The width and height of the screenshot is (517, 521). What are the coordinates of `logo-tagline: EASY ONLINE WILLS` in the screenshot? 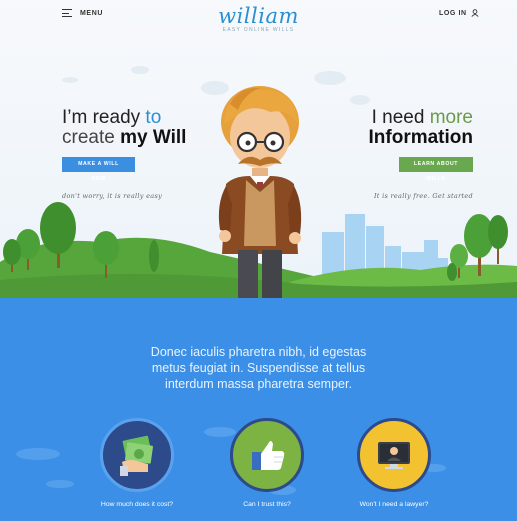 It's located at (258, 30).